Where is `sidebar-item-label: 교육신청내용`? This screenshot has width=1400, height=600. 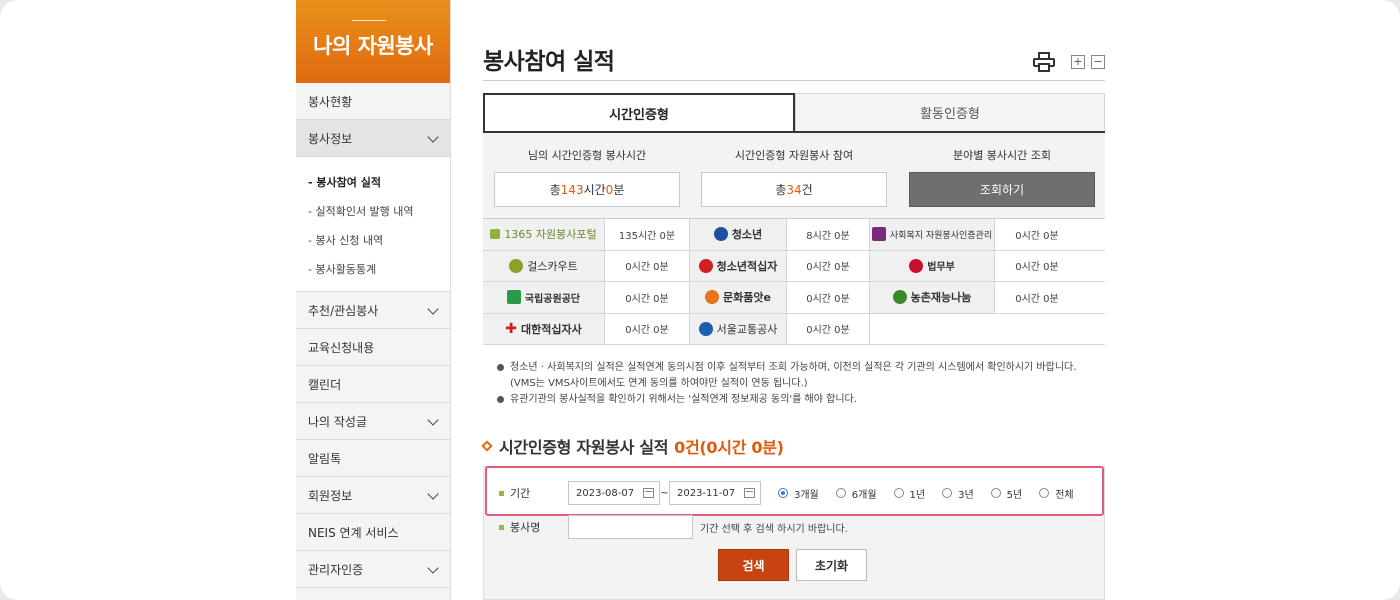
sidebar-item-label: 교육신청내용 is located at coordinates (341, 347).